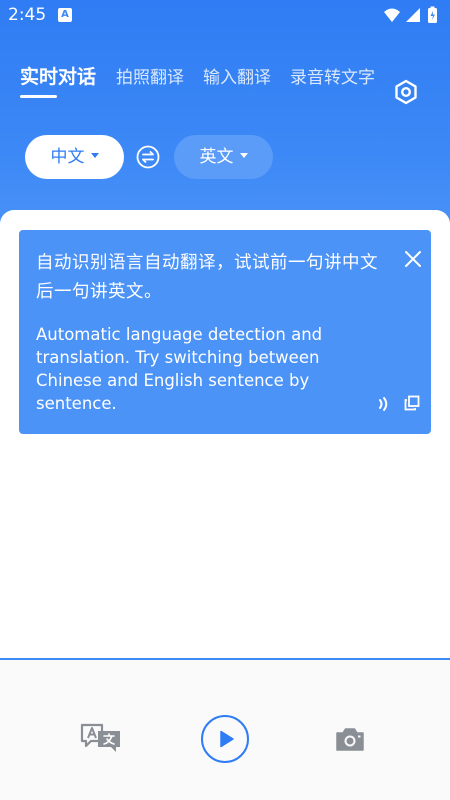 This screenshot has height=800, width=450. What do you see at coordinates (237, 75) in the screenshot?
I see `tab-input-translate: 输入翻译` at bounding box center [237, 75].